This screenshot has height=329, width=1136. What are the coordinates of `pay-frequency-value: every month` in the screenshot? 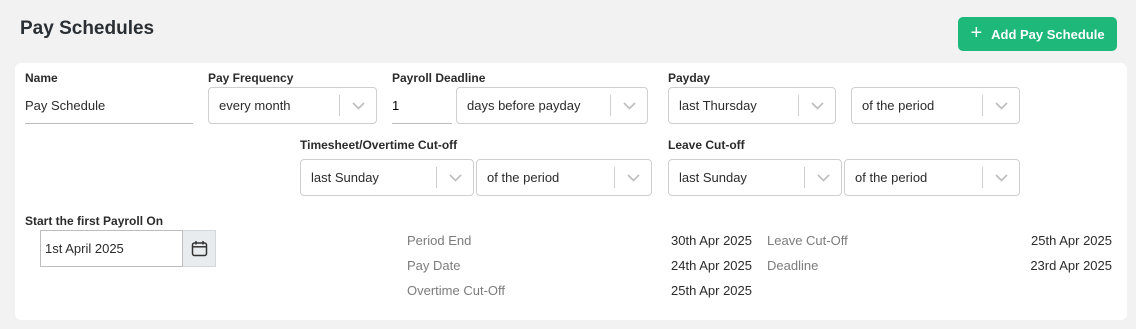 It's located at (255, 105).